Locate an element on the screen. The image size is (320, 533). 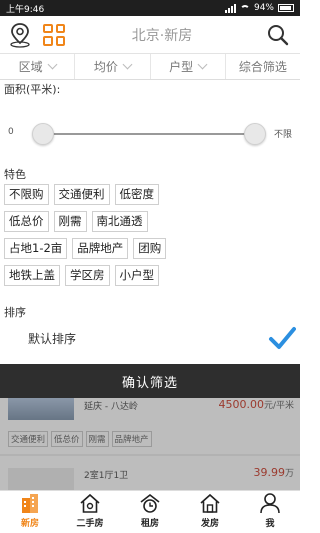
tab-layout: 户型 is located at coordinates (188, 66).